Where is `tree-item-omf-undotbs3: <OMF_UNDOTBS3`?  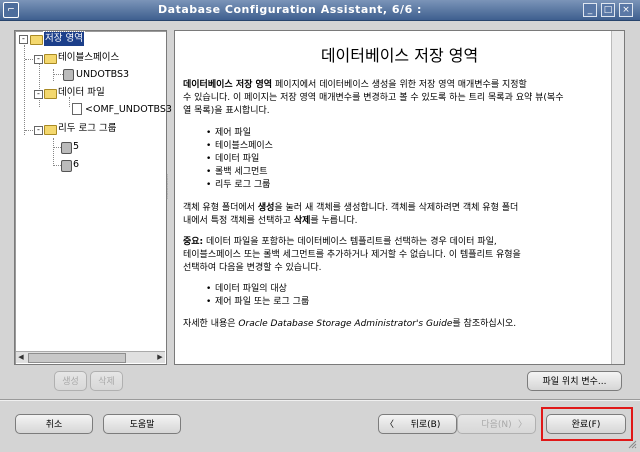 tree-item-omf-undotbs3: <OMF_UNDOTBS3 is located at coordinates (128, 110).